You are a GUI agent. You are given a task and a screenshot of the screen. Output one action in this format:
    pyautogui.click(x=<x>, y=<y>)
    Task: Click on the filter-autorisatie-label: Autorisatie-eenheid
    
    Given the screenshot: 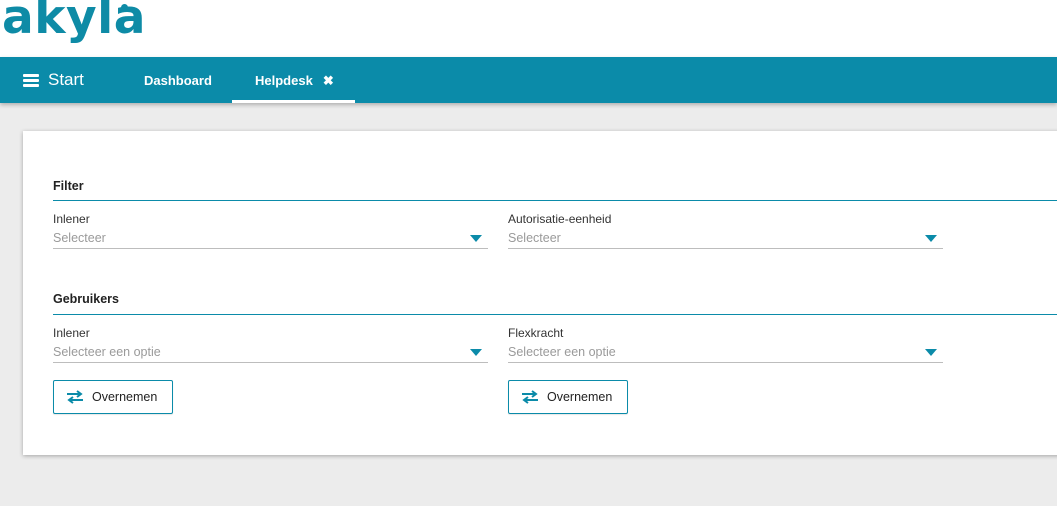 What is the action you would take?
    pyautogui.click(x=560, y=219)
    